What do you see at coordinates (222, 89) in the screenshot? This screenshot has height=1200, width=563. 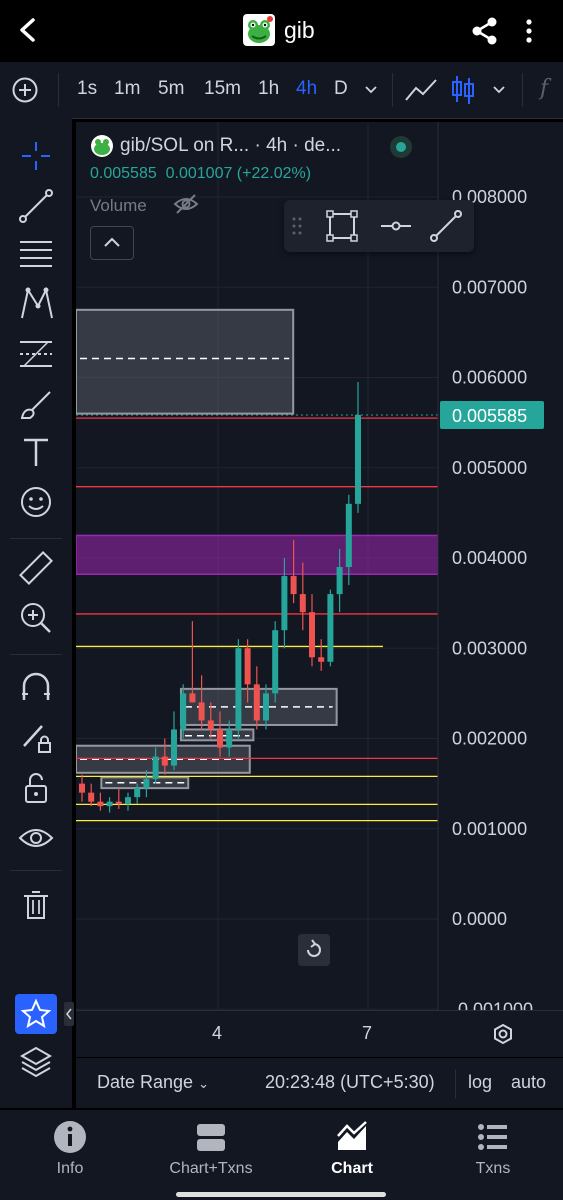 I see `timeframe-15m: 15m` at bounding box center [222, 89].